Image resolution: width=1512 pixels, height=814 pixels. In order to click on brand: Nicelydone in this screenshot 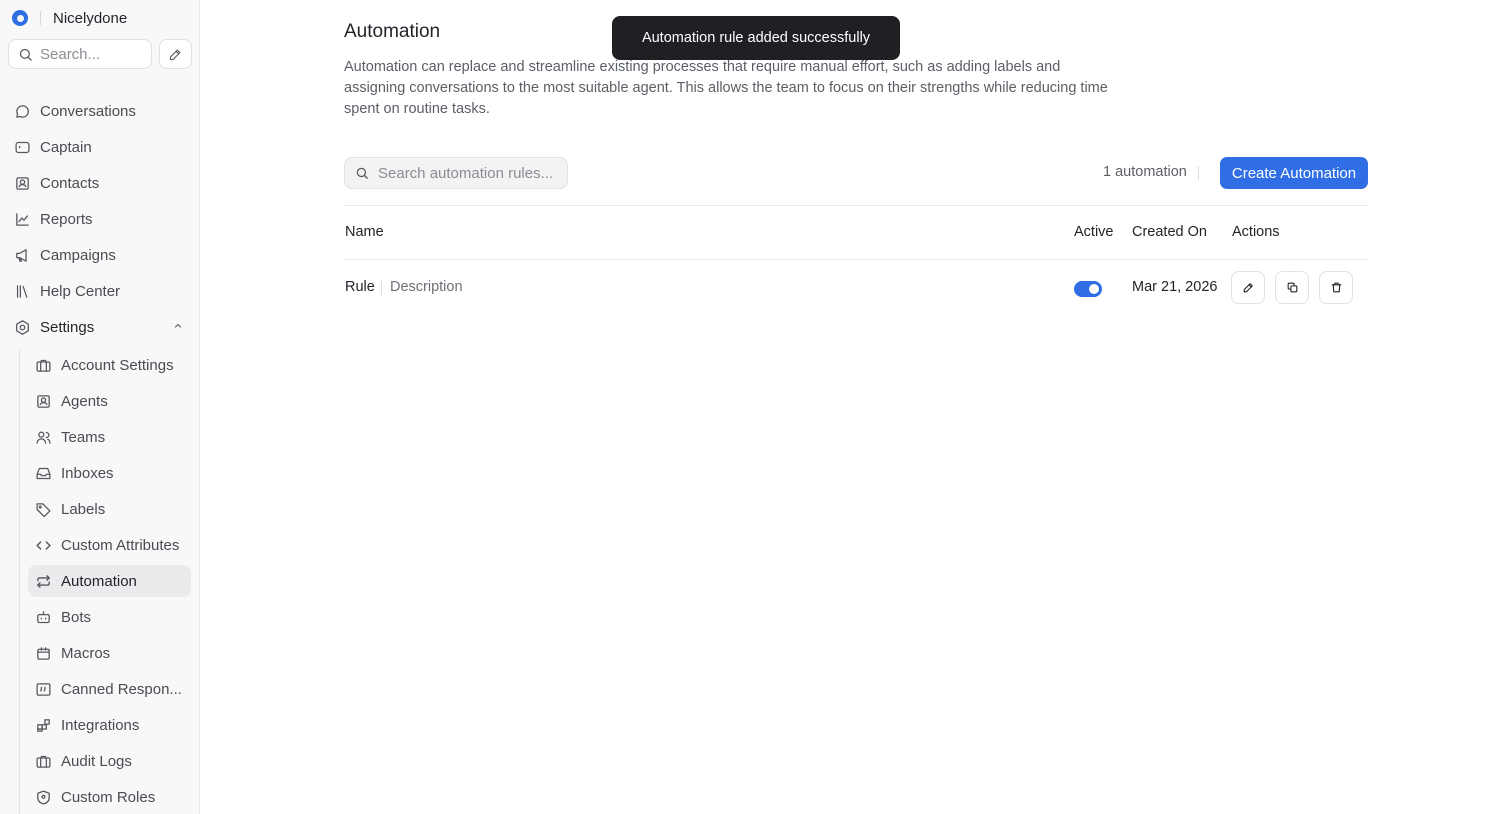, I will do `click(69, 18)`.